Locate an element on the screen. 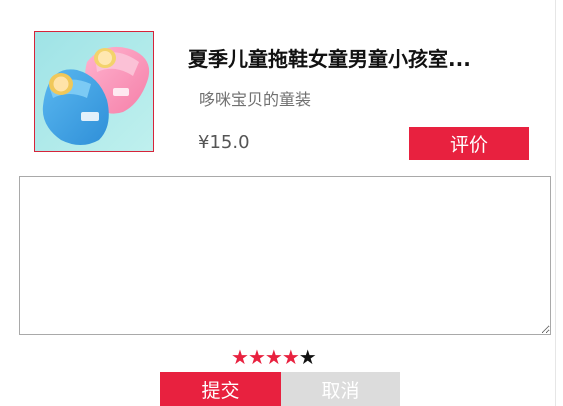 The width and height of the screenshot is (563, 406). product-price: ¥15.0 is located at coordinates (224, 142).